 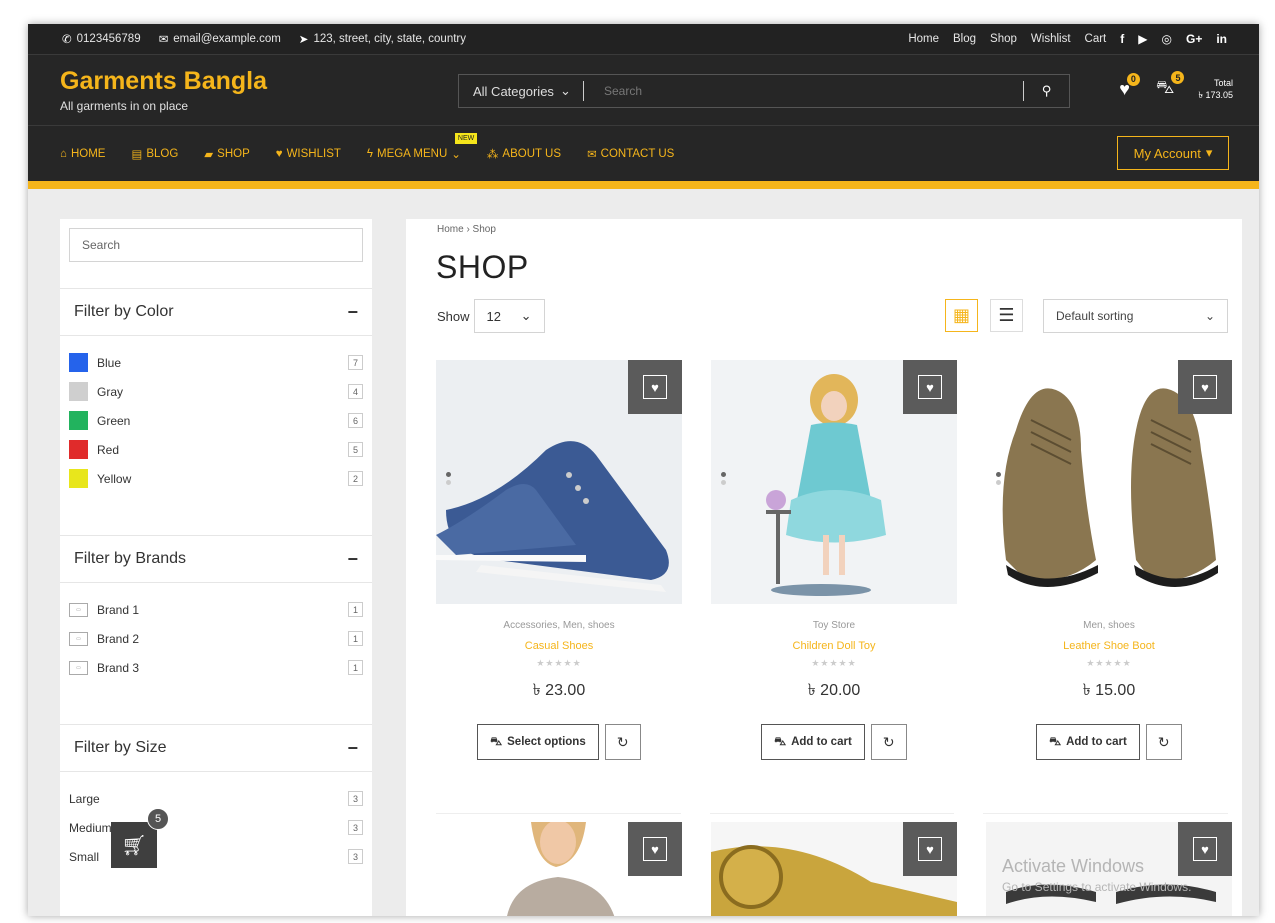 What do you see at coordinates (114, 420) in the screenshot?
I see `filter-label: Green` at bounding box center [114, 420].